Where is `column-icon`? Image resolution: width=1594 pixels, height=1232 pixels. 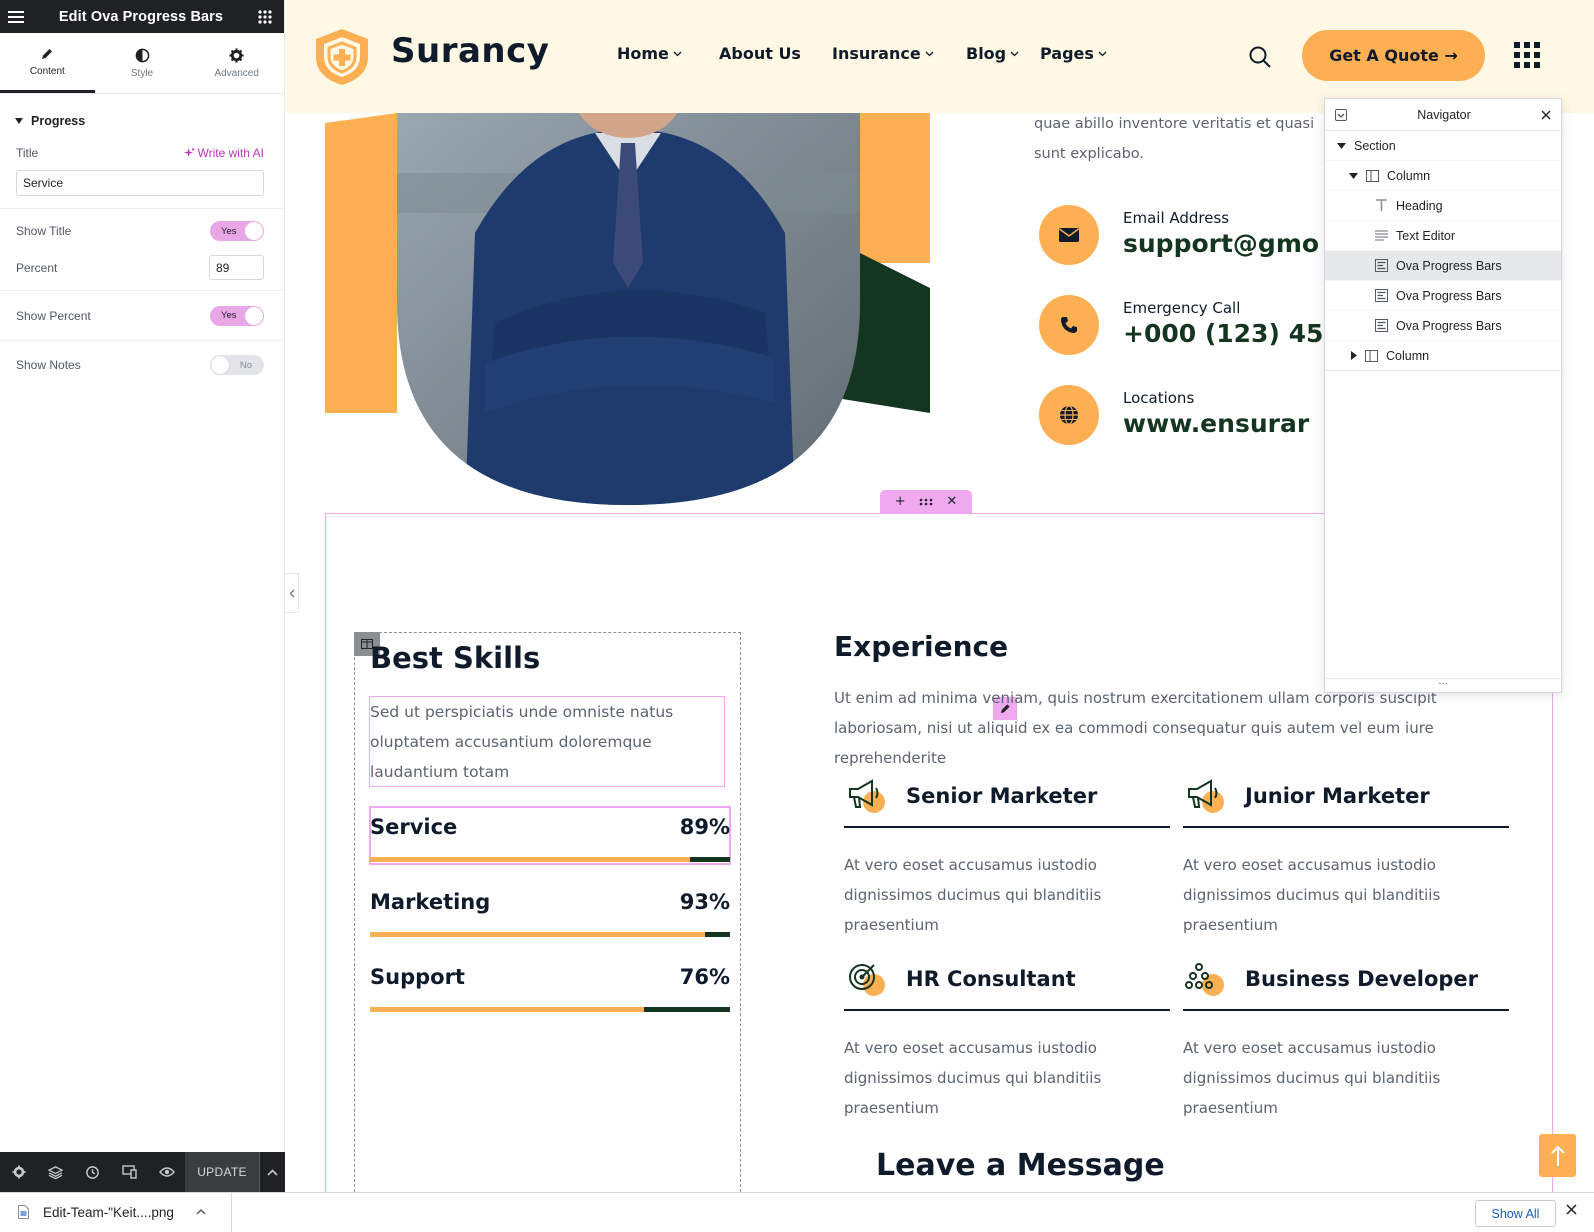 column-icon is located at coordinates (1372, 175).